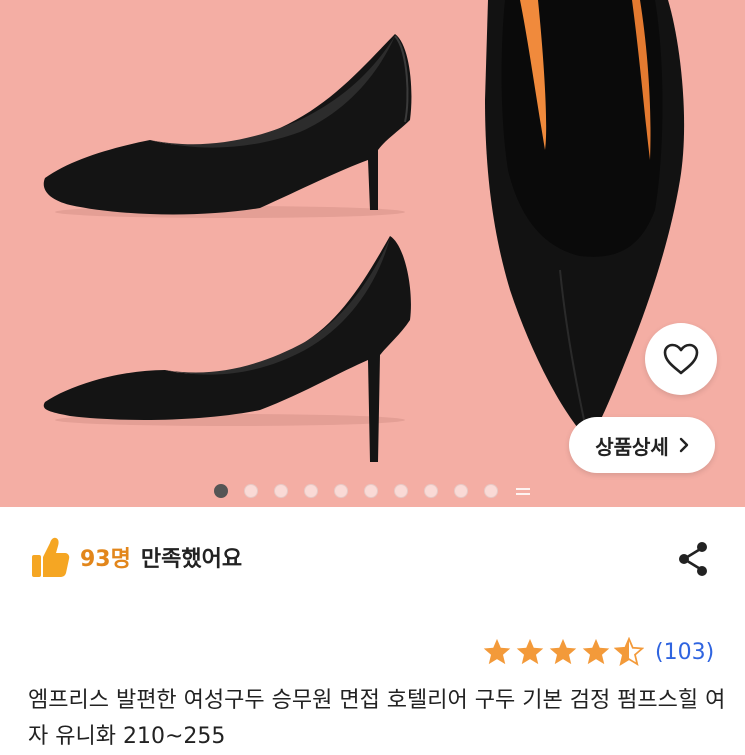 The image size is (745, 755). What do you see at coordinates (524, 491) in the screenshot?
I see `menu-lines-icon` at bounding box center [524, 491].